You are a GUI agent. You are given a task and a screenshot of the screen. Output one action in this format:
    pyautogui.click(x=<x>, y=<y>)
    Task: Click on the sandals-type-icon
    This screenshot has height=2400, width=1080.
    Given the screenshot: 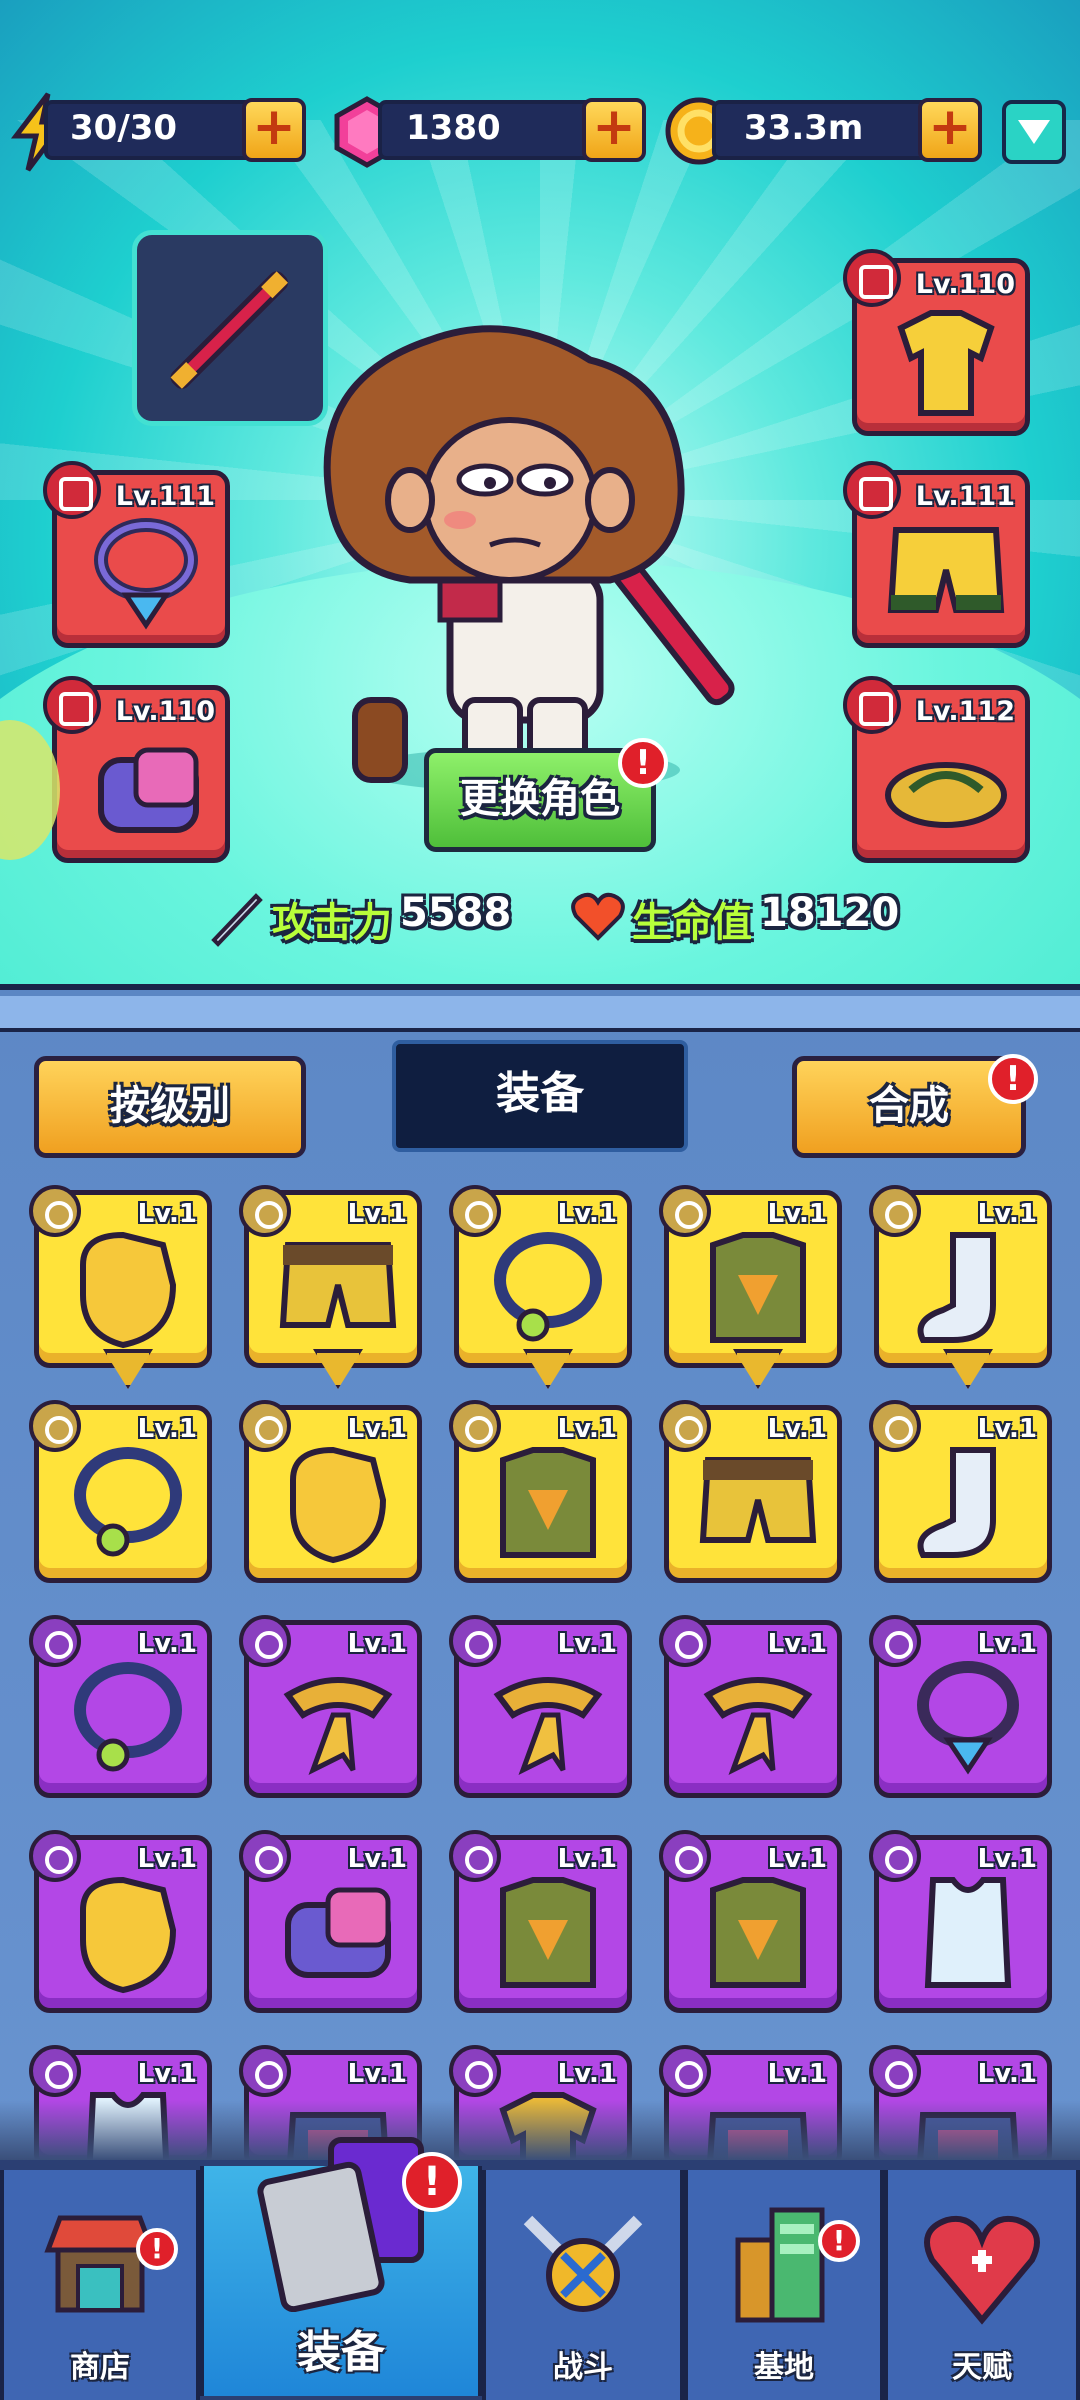 What is the action you would take?
    pyautogui.click(x=872, y=705)
    